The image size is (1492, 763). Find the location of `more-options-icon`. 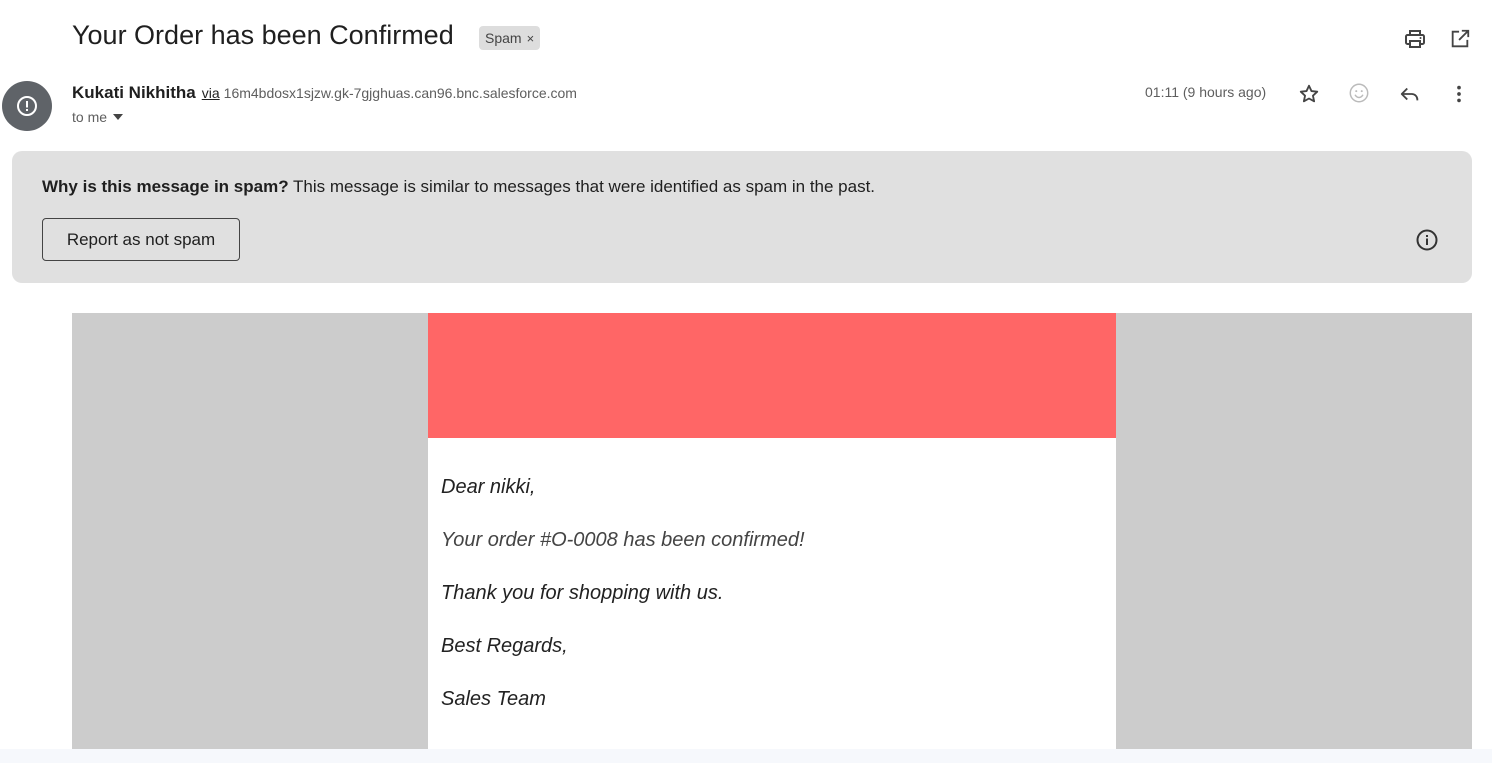

more-options-icon is located at coordinates (1459, 94).